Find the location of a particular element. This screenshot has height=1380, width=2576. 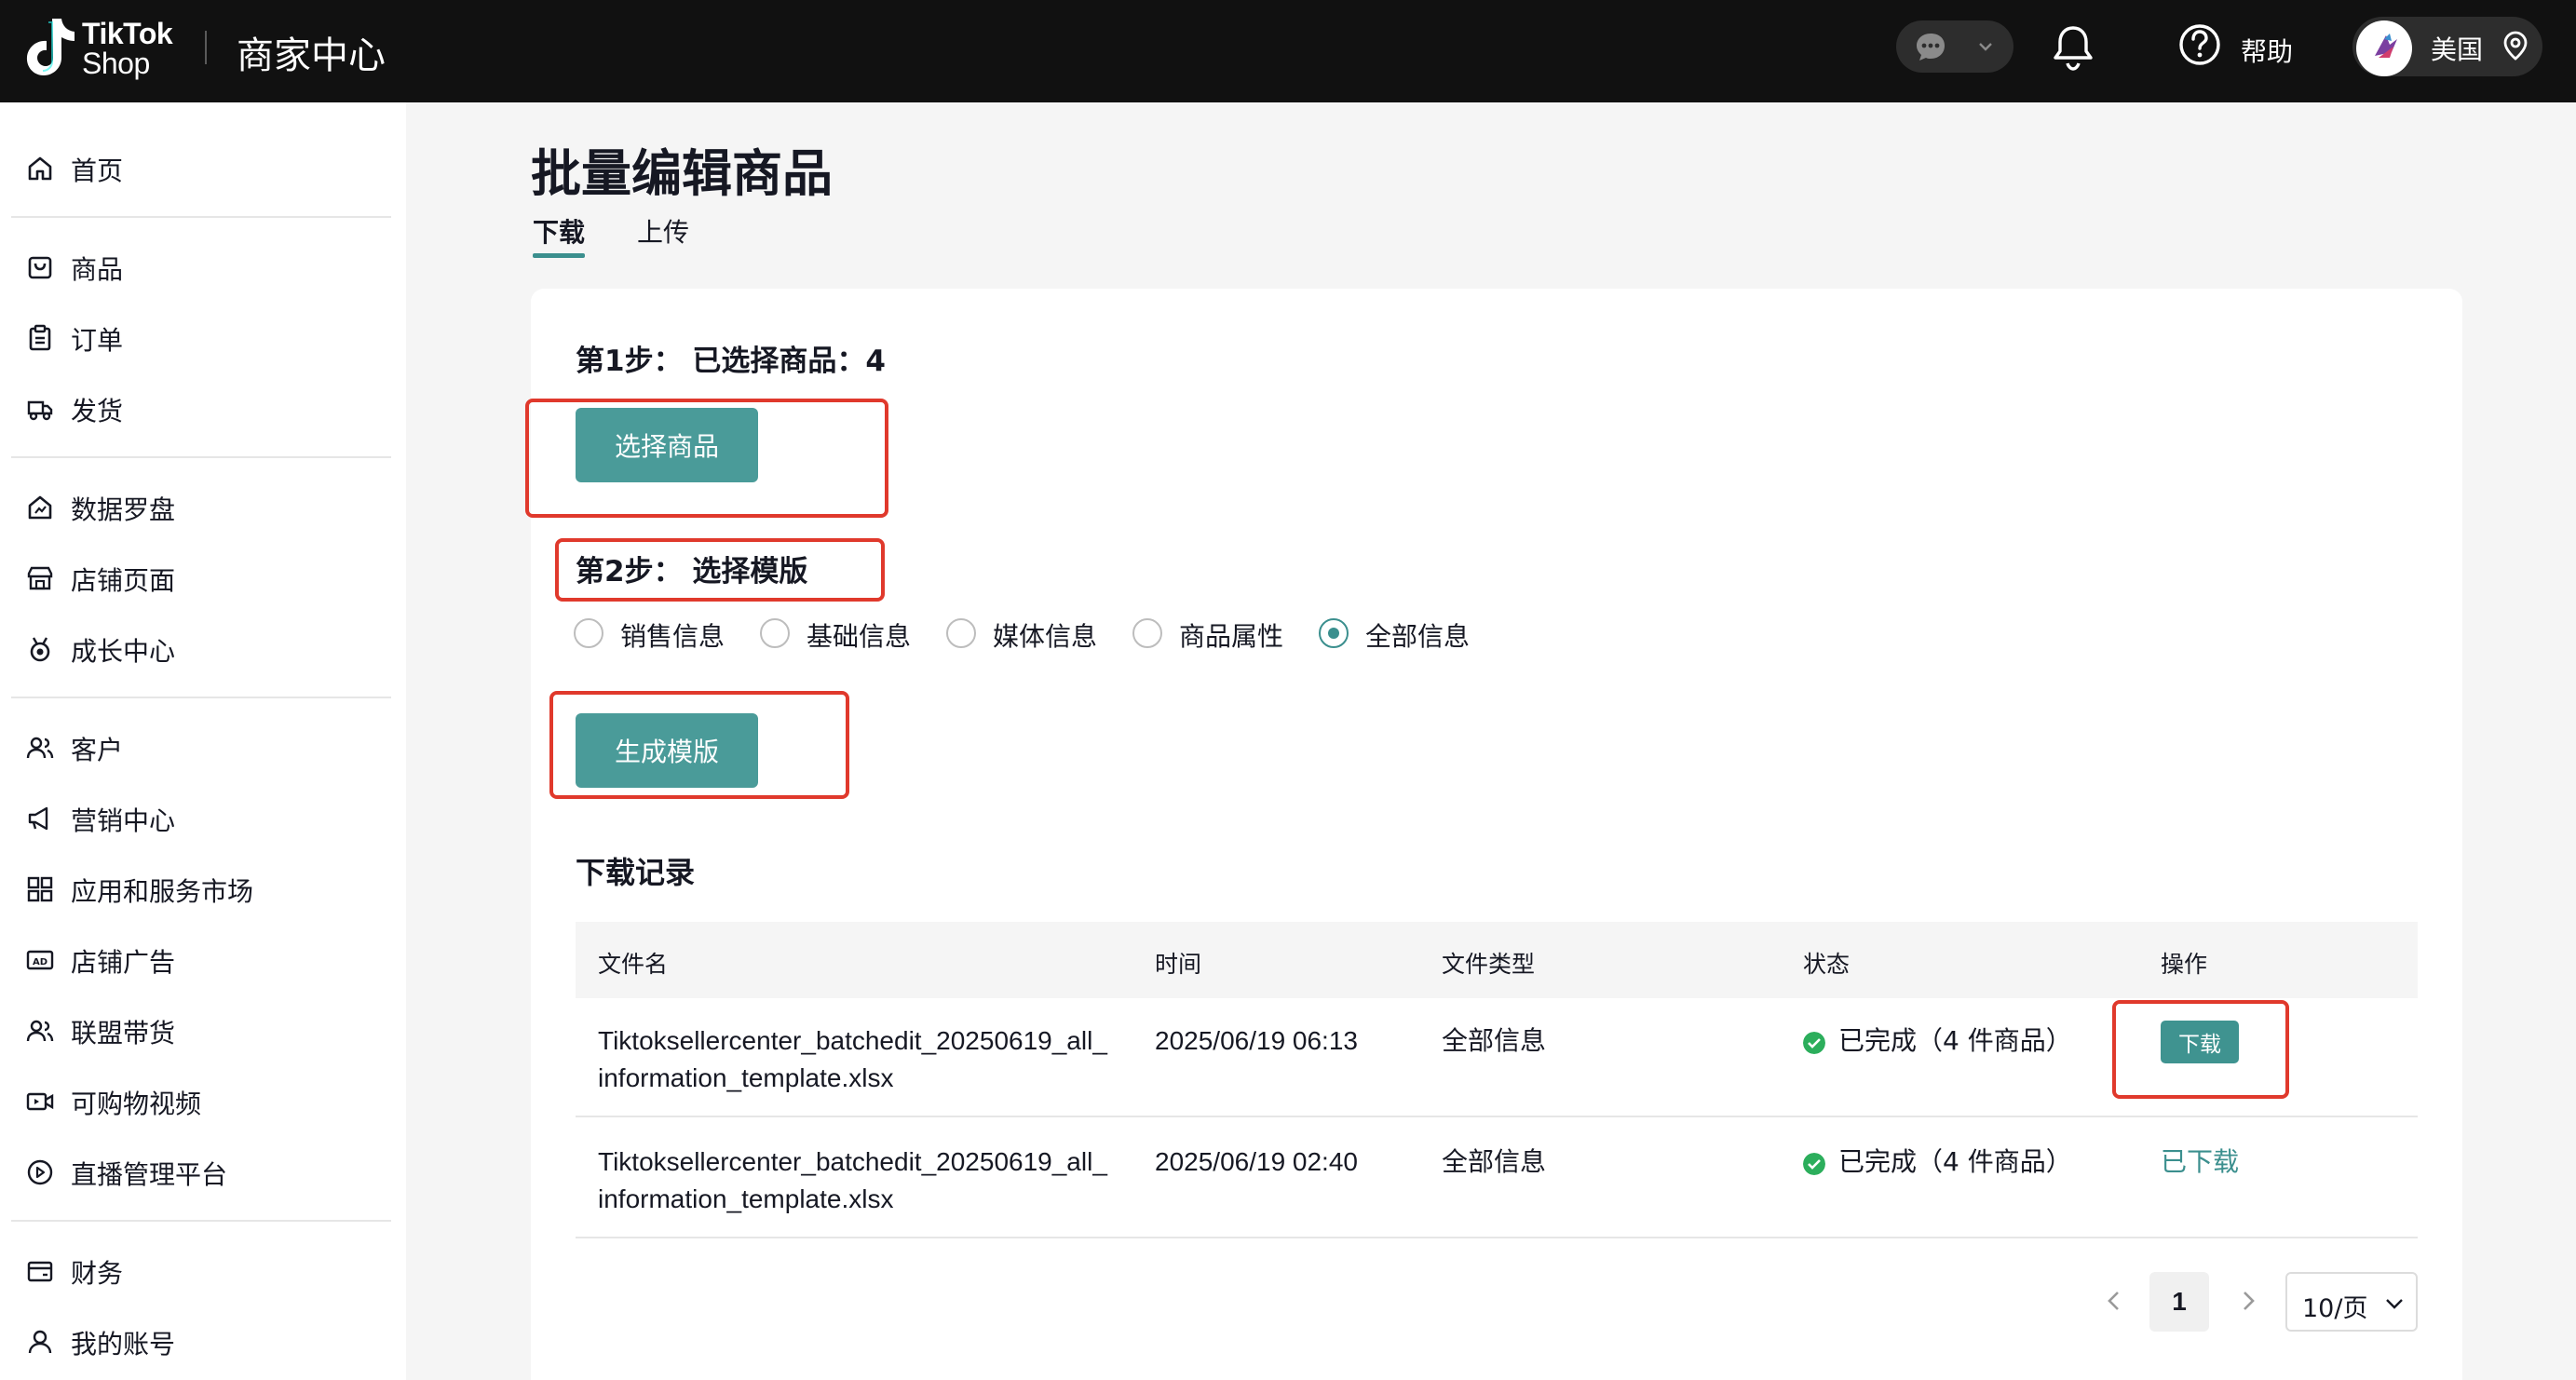

sidebar-item-label: 客户 is located at coordinates (97, 750).